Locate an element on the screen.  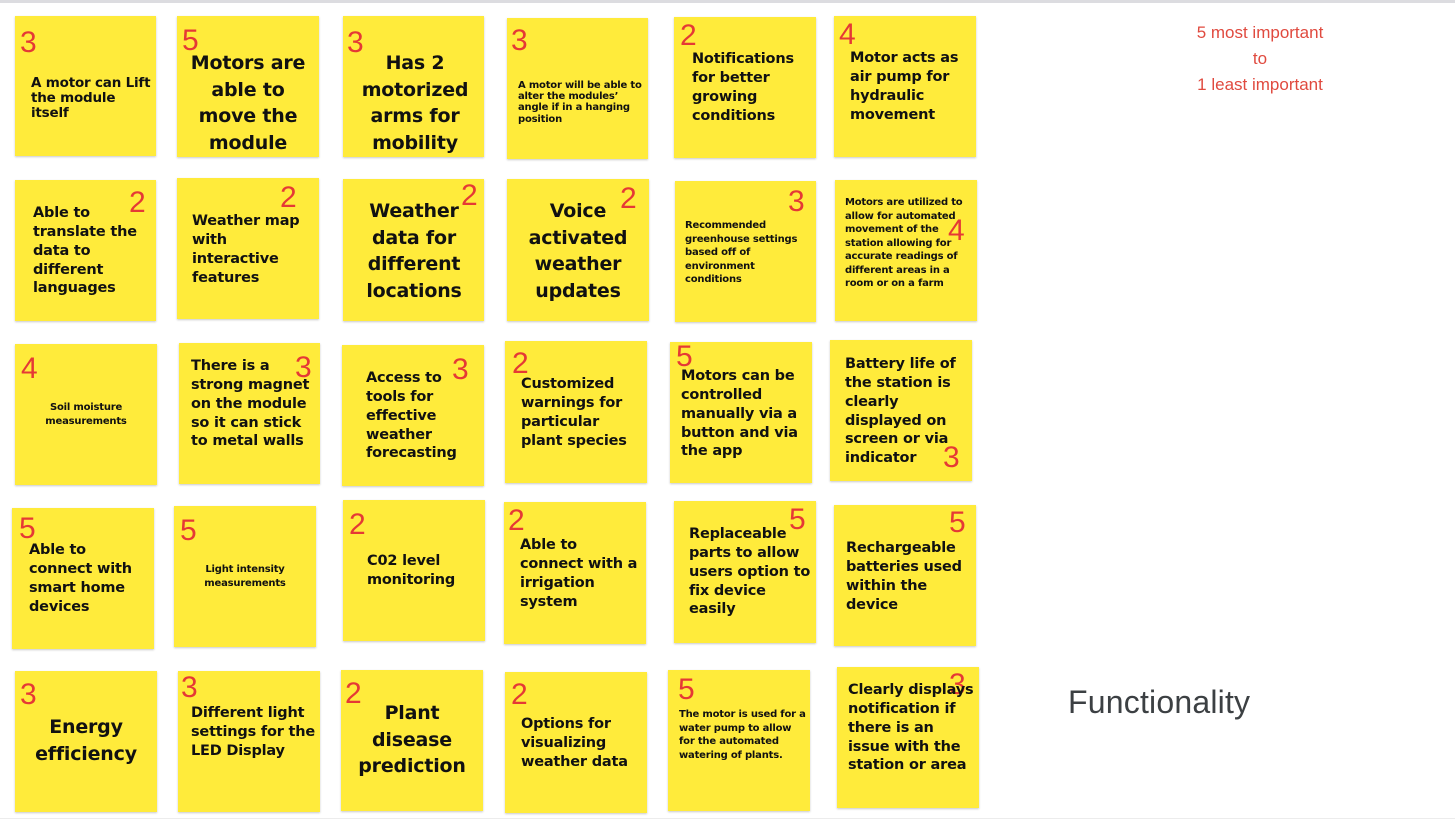
sticky-note: 3 Has 2 motorized arms for mobility is located at coordinates (413, 86).